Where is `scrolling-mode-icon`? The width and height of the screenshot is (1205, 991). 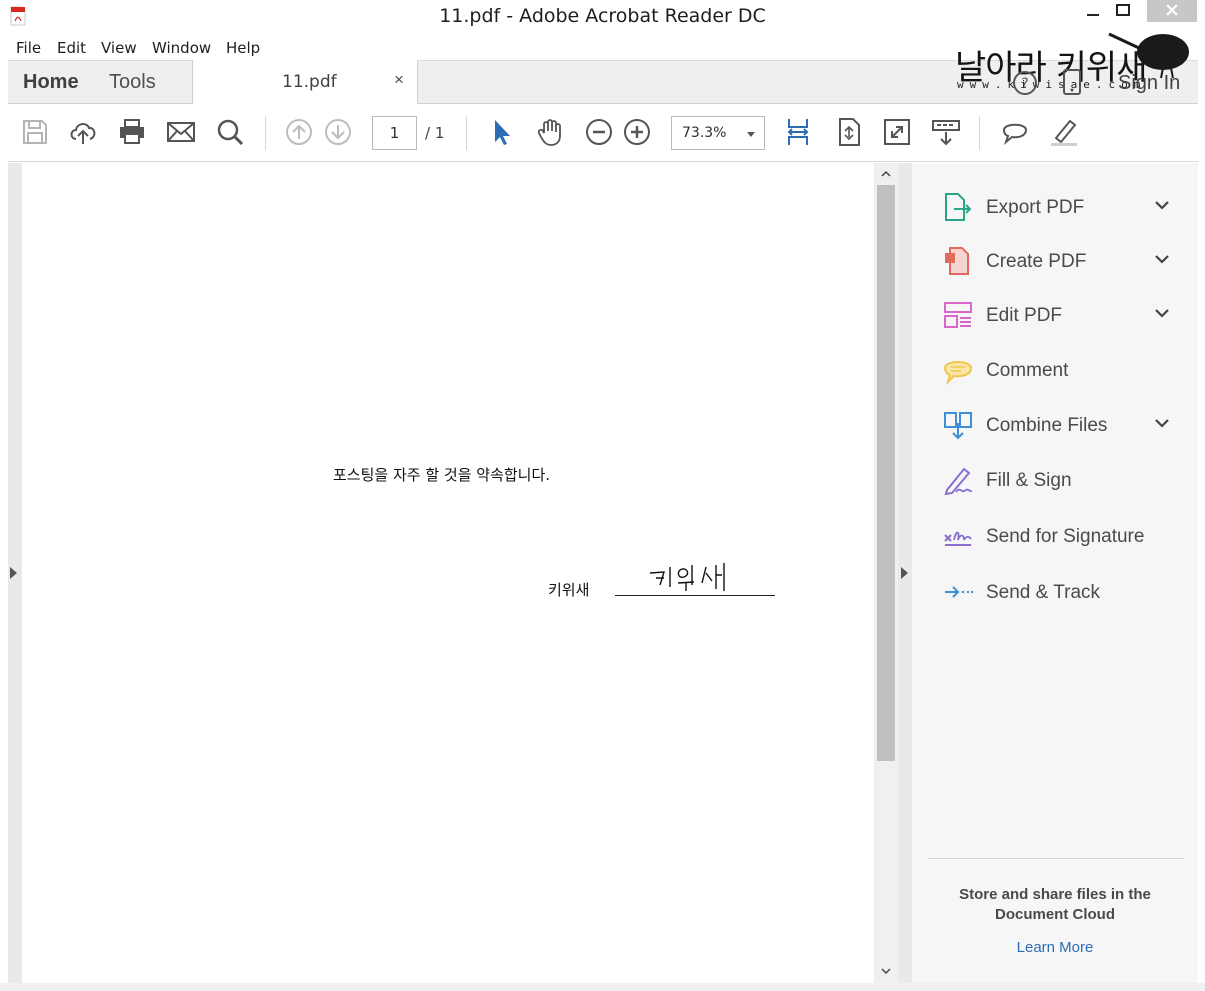 scrolling-mode-icon is located at coordinates (946, 133).